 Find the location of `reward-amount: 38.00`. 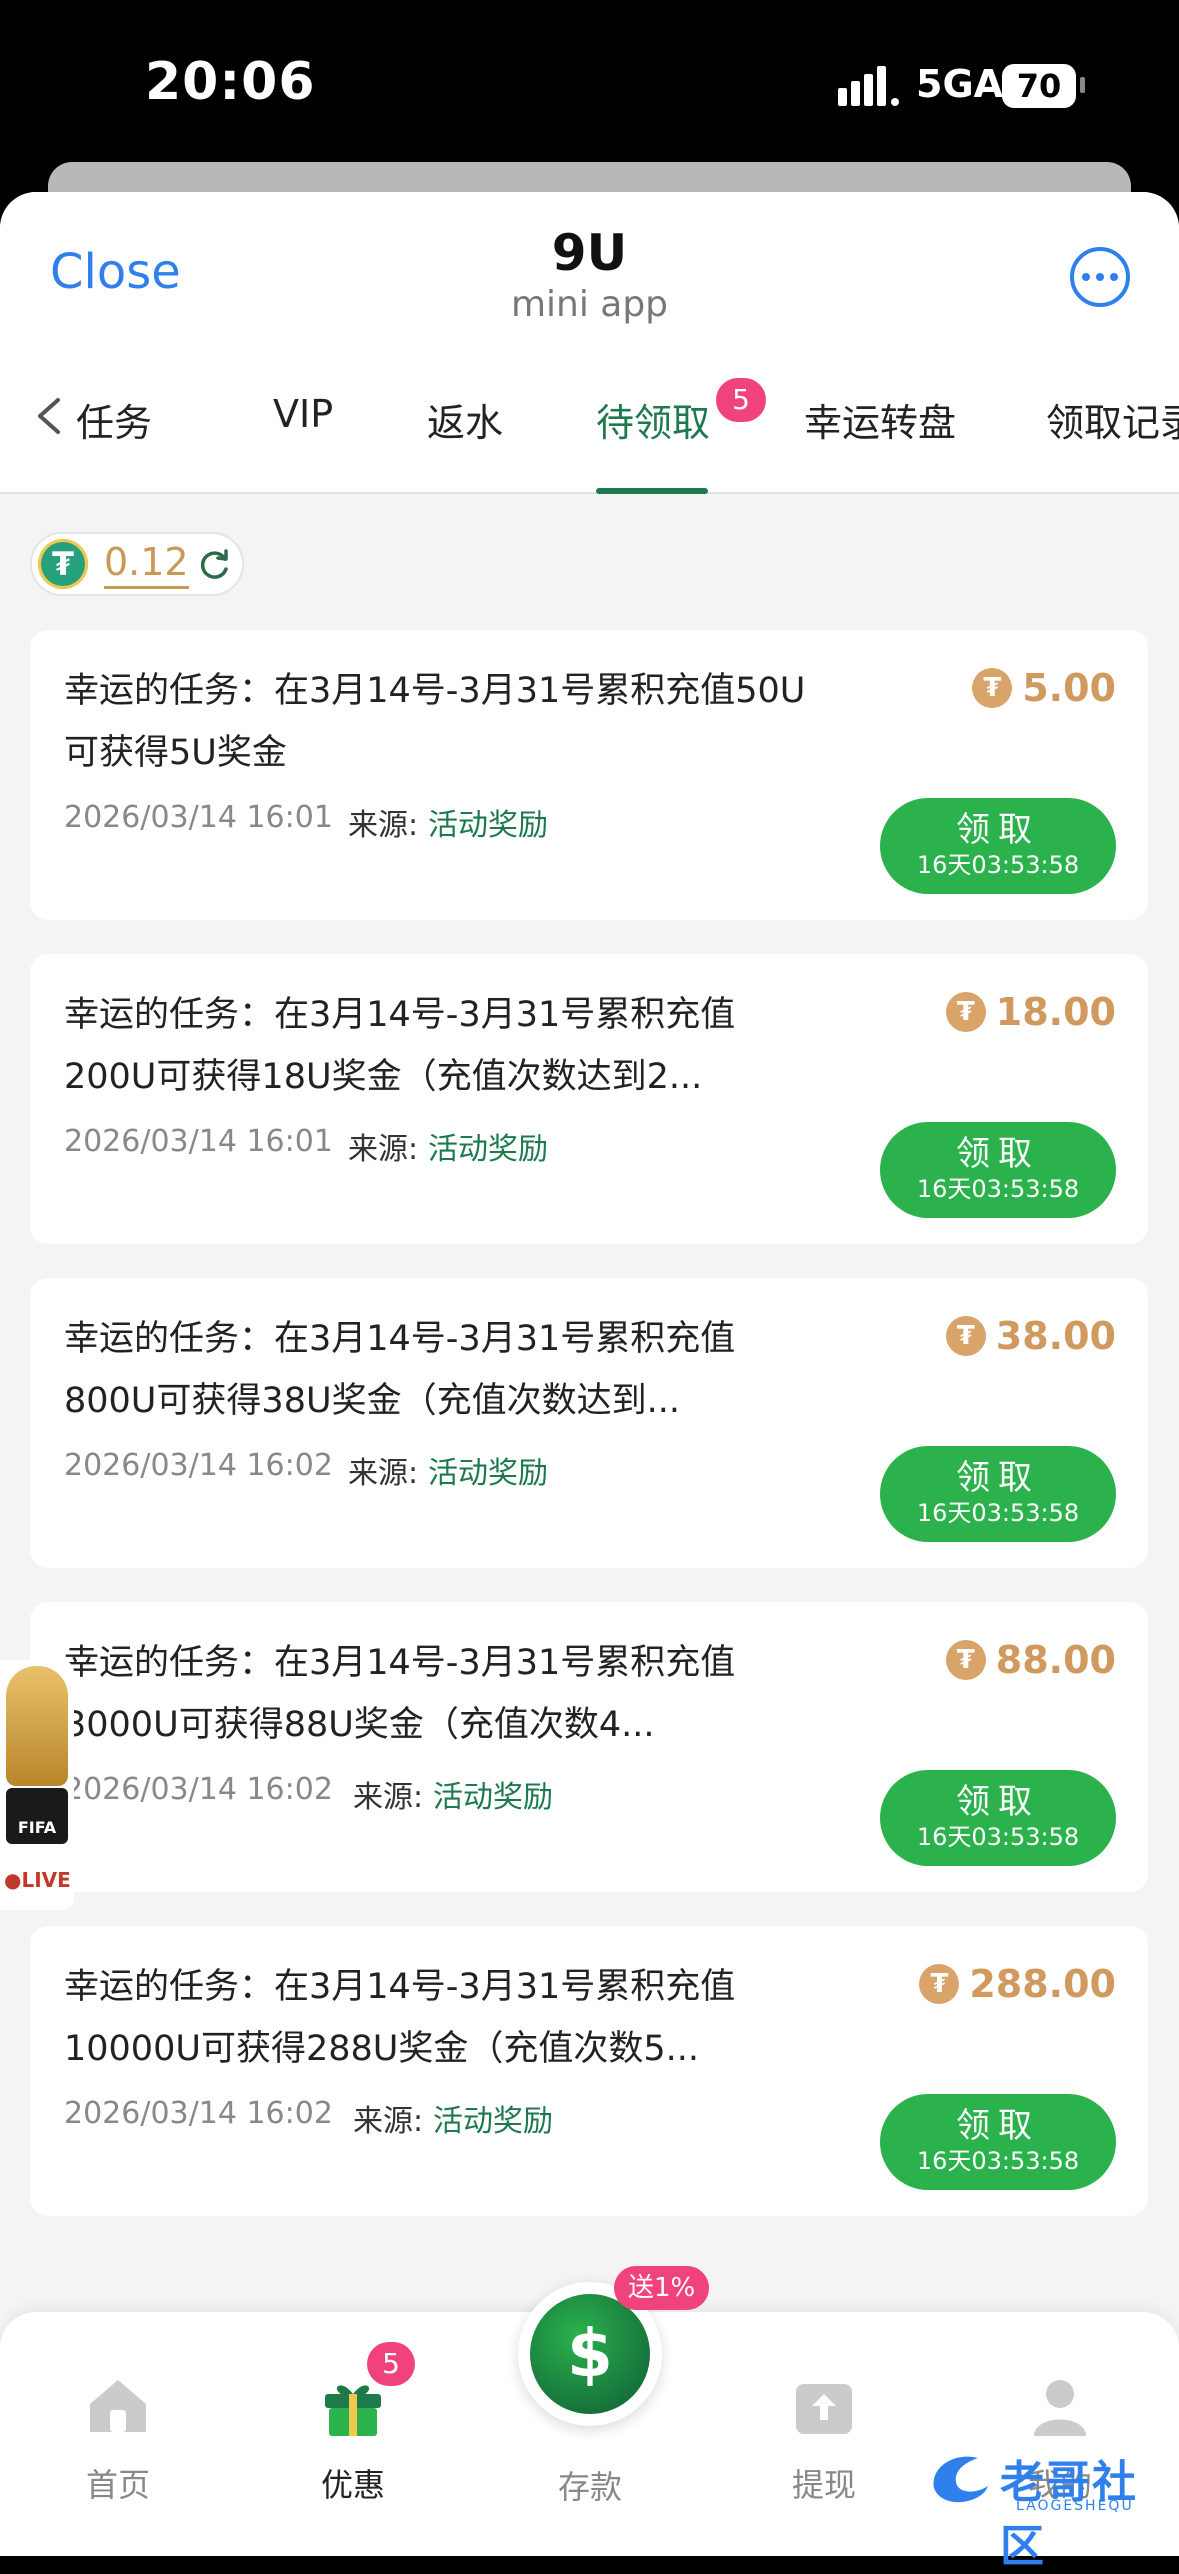

reward-amount: 38.00 is located at coordinates (1055, 1336).